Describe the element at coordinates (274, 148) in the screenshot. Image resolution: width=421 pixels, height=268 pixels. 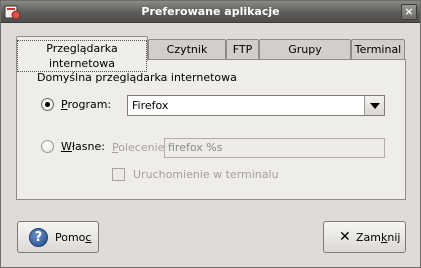
I see `command-input: firefox %s` at that location.